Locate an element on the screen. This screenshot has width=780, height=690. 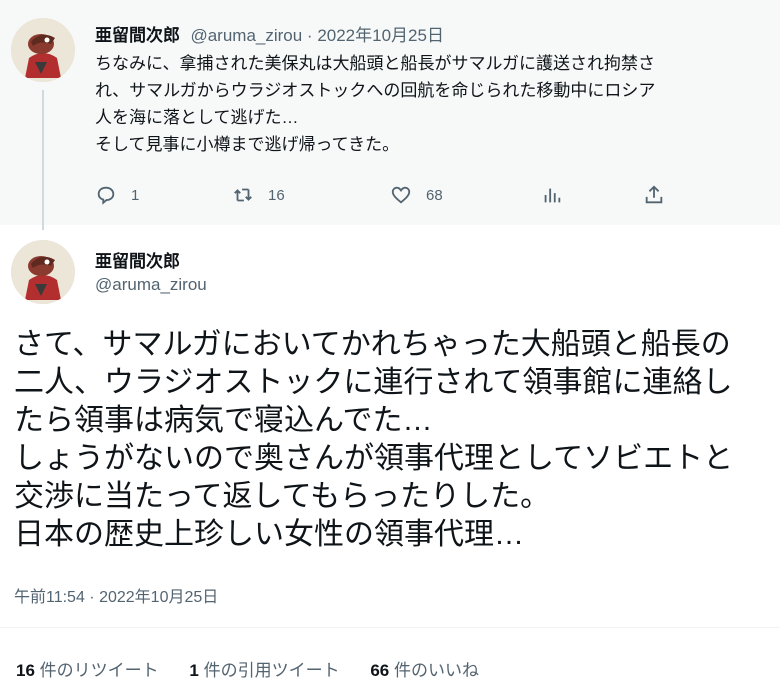
tweet-line: 二人、ウラジオストックに連行されて領事館に連絡し is located at coordinates (373, 382).